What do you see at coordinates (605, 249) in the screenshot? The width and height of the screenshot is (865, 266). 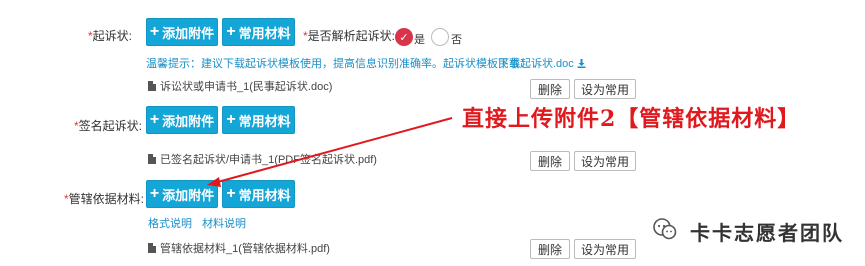 I see `jurisdiction-set-common-button: 设为常用` at bounding box center [605, 249].